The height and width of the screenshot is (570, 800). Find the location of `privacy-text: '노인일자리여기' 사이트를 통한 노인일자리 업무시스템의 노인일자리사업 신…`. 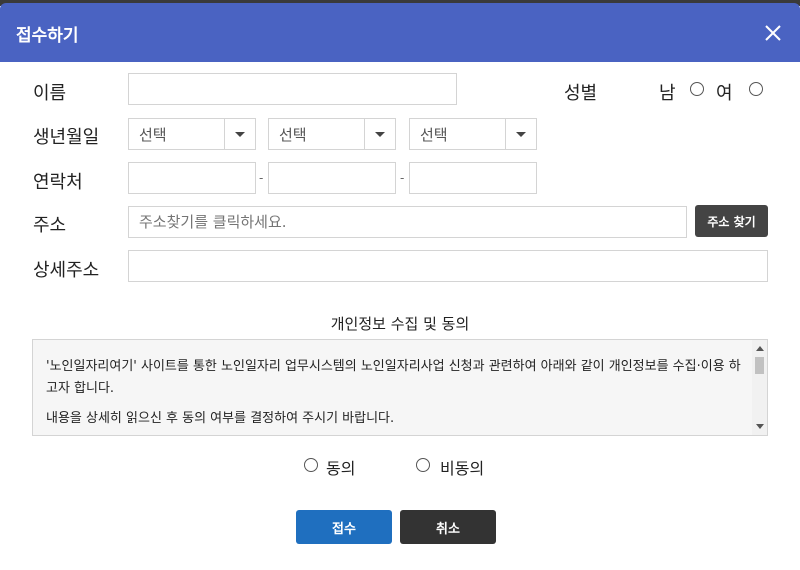

privacy-text: '노인일자리여기' 사이트를 통한 노인일자리 업무시스템의 노인일자리사업 신… is located at coordinates (396, 395).